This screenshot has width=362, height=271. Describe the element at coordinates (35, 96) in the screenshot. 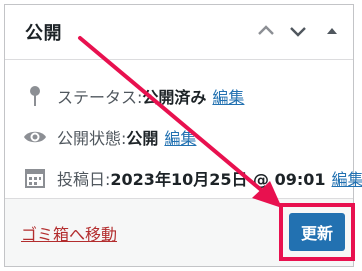

I see `pin-icon` at that location.